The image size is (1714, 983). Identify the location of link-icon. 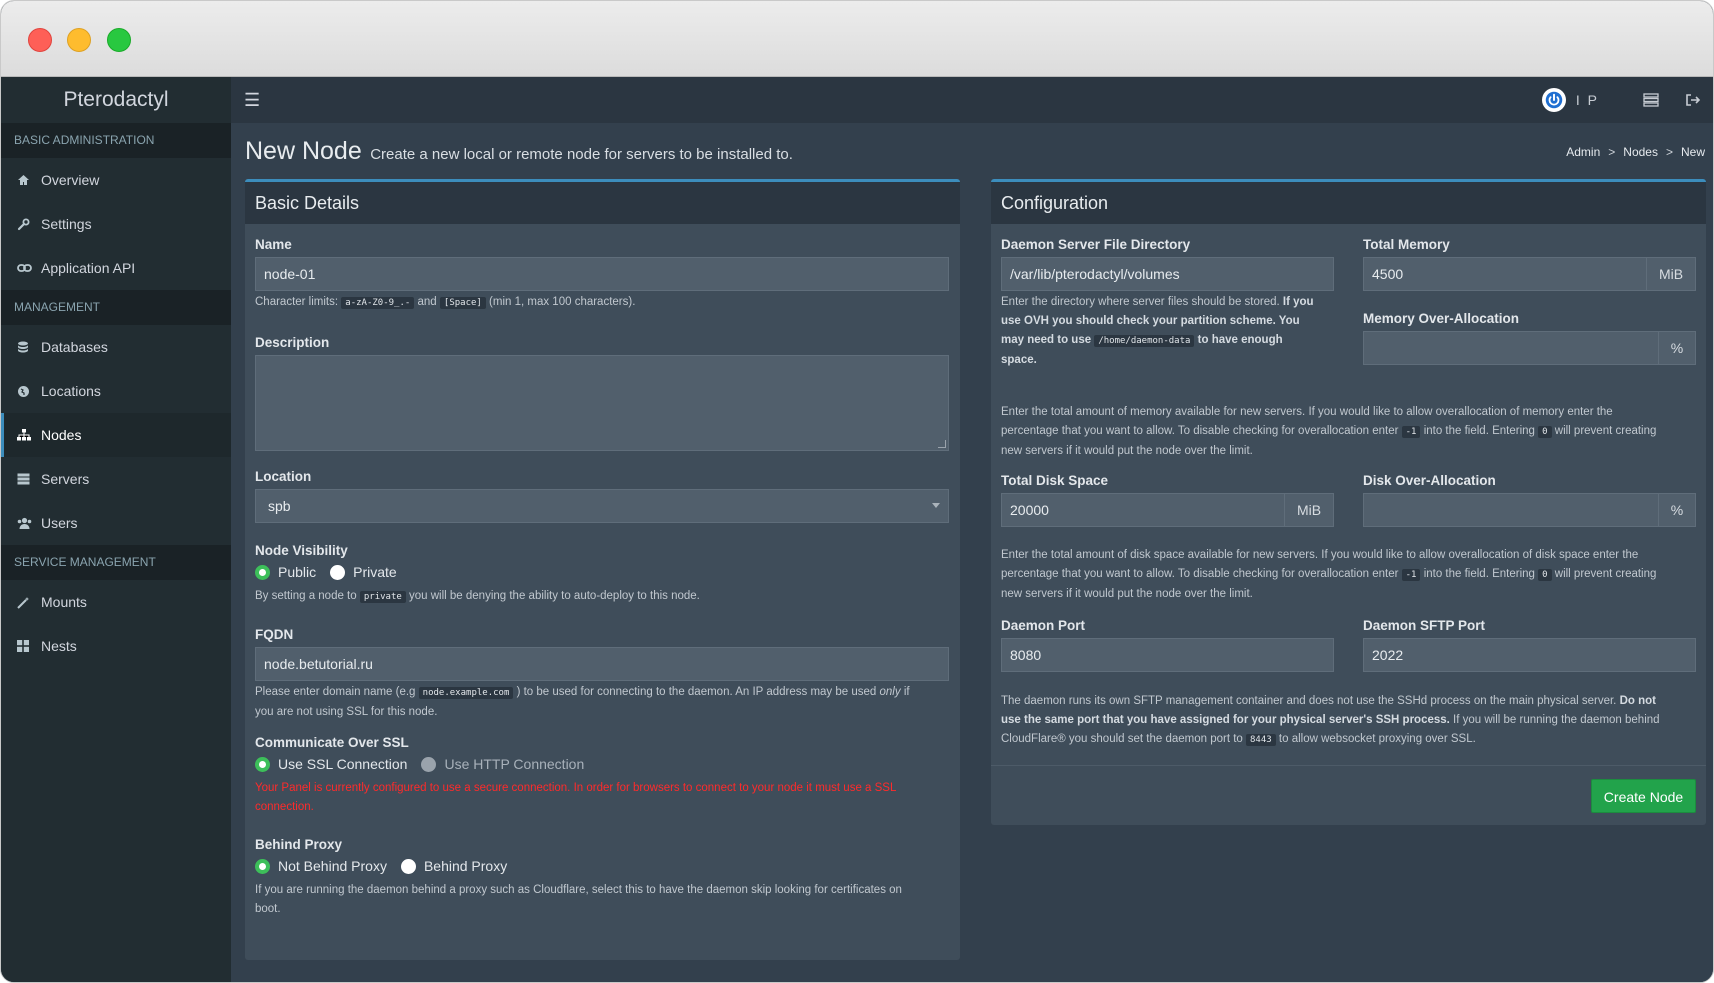
(27, 268).